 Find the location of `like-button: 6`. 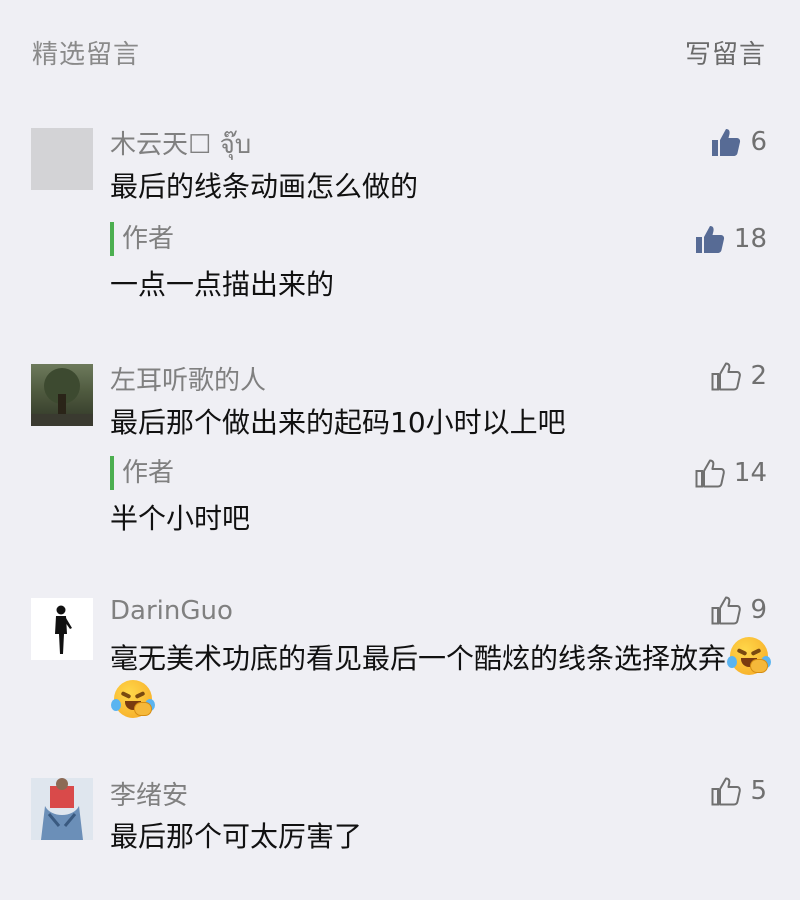

like-button: 6 is located at coordinates (738, 142).